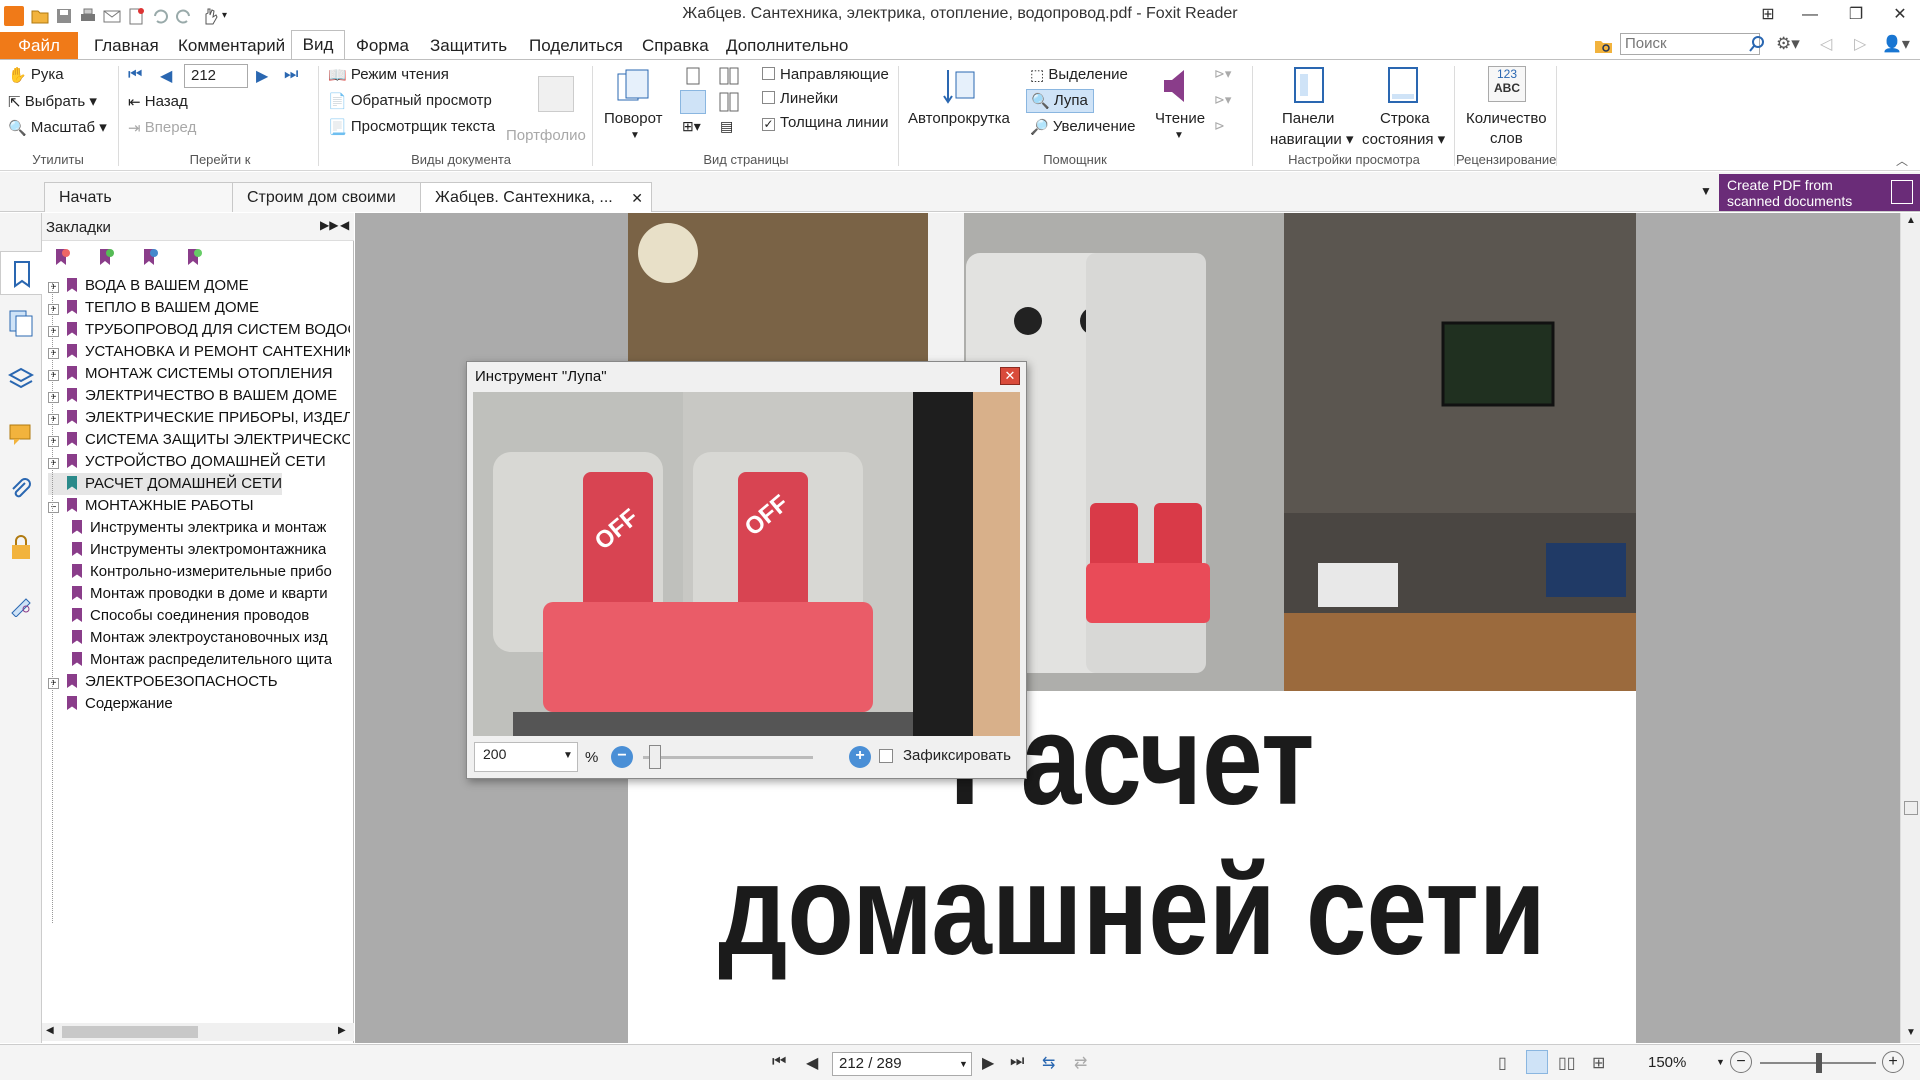 Image resolution: width=1920 pixels, height=1080 pixels. What do you see at coordinates (1667, 1062) in the screenshot?
I see `status-zoom-value: 150%` at bounding box center [1667, 1062].